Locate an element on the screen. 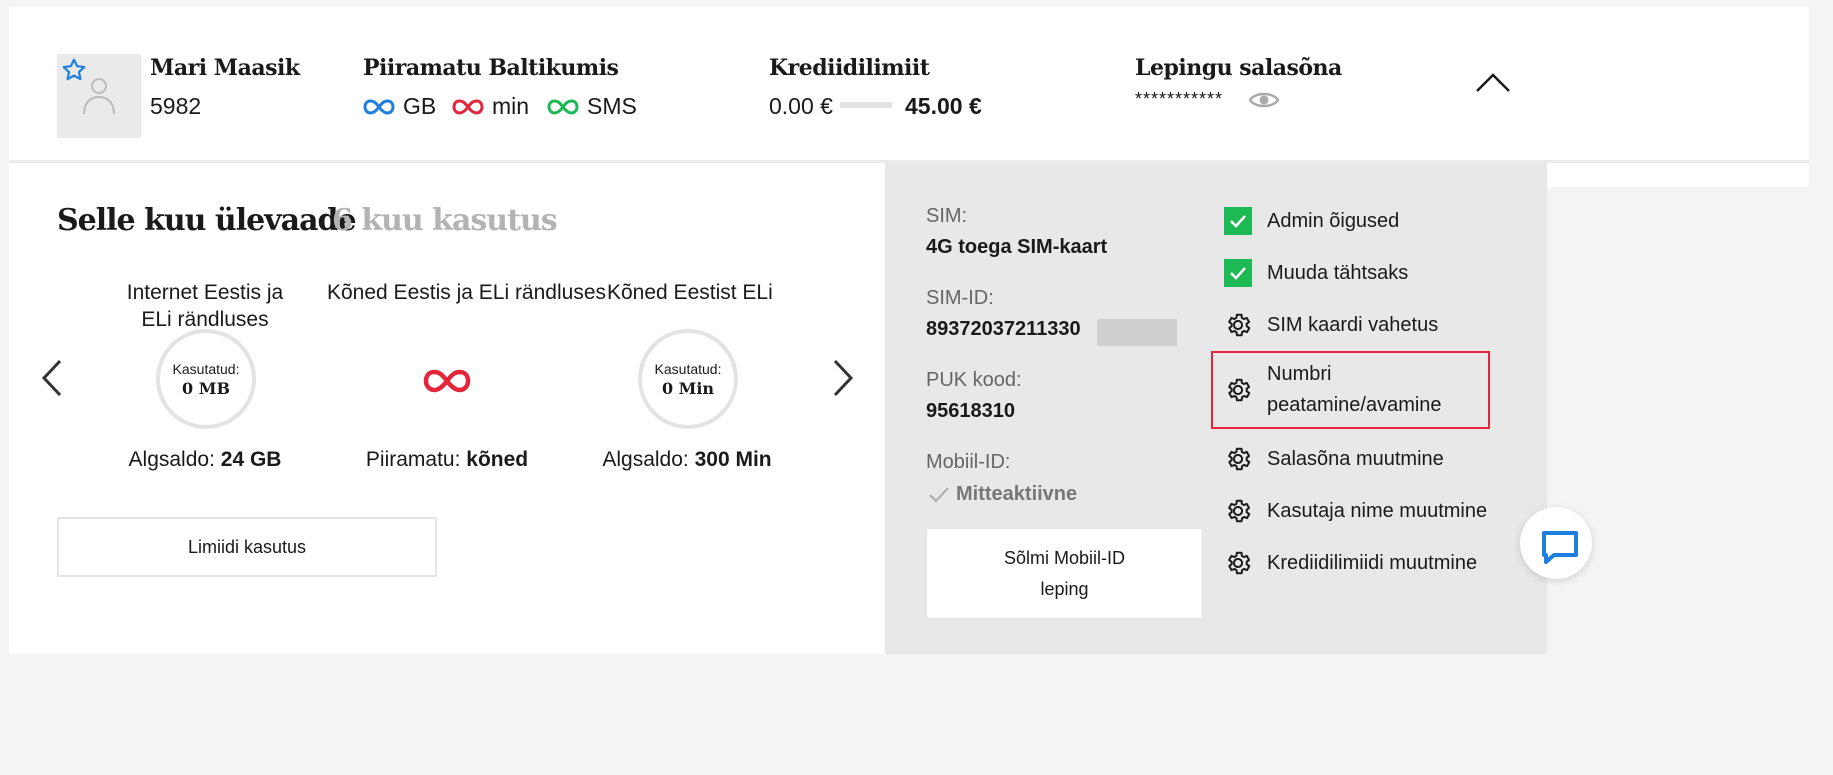 Image resolution: width=1833 pixels, height=775 pixels. action-password-change: Salasõna muutmine is located at coordinates (1334, 459).